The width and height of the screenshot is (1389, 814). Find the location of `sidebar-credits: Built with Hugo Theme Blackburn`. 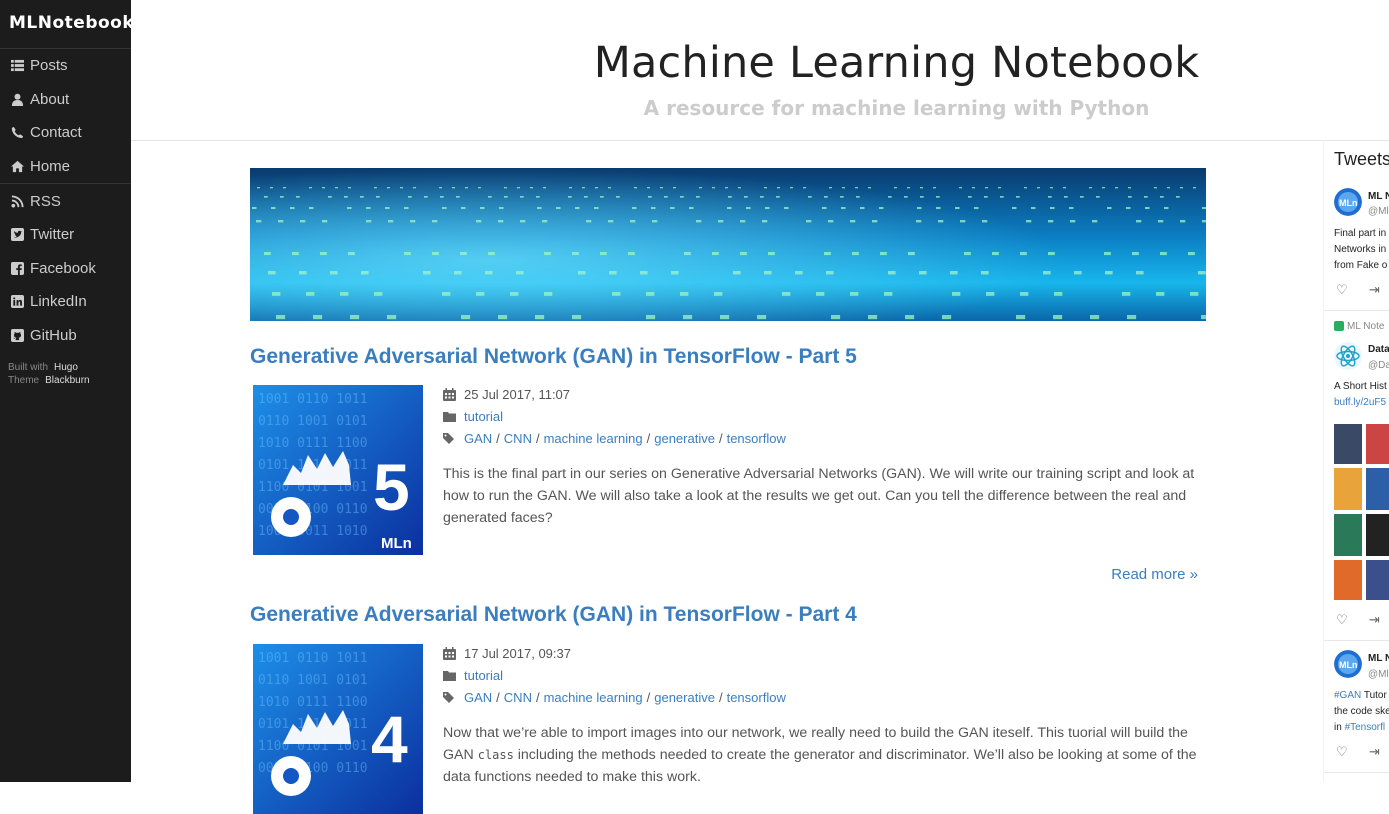

sidebar-credits: Built with Hugo Theme Blackburn is located at coordinates (65, 369).